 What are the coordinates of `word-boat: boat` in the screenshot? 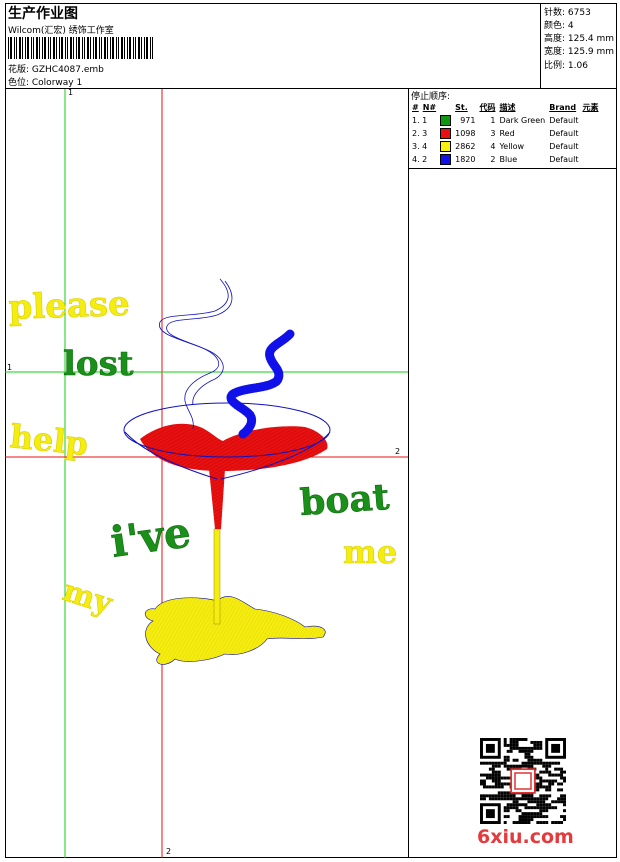 It's located at (345, 500).